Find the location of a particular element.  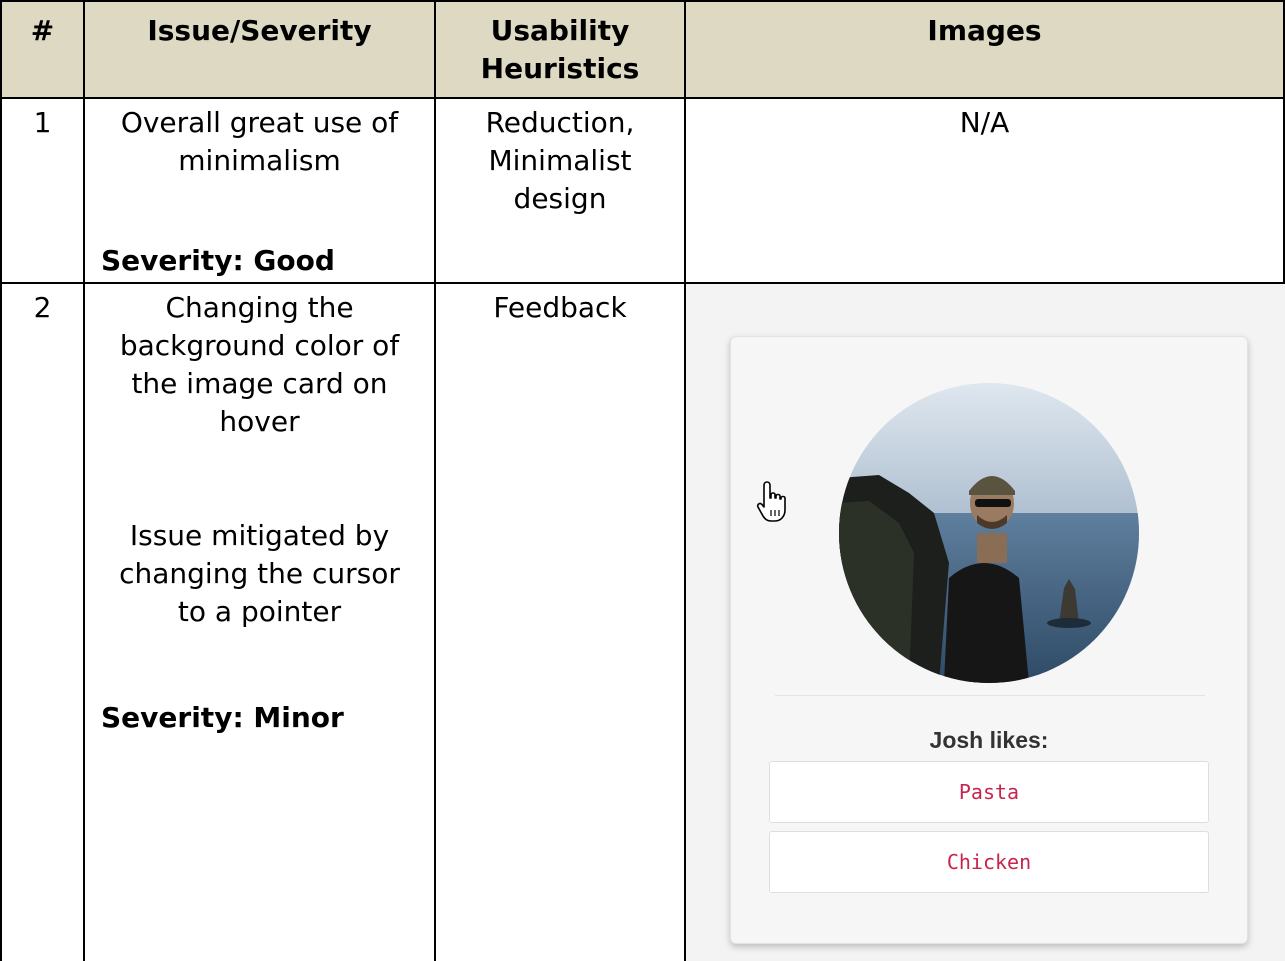

row1-heuristics: Reduction, Minimalist design is located at coordinates (560, 161).